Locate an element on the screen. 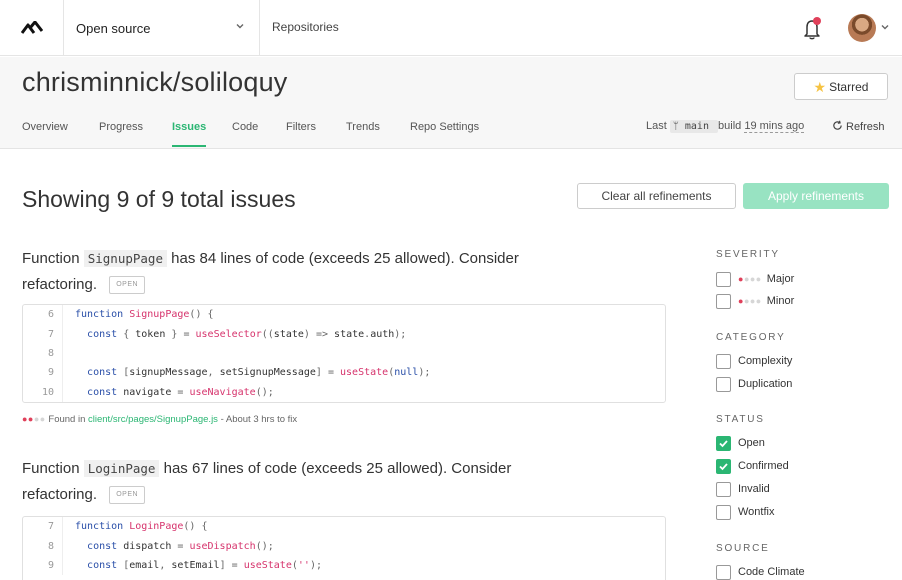 The image size is (902, 580). refresh-button: Refresh is located at coordinates (858, 126).